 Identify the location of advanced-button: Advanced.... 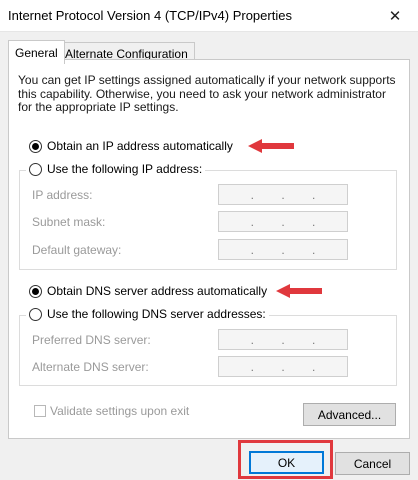
(349, 414).